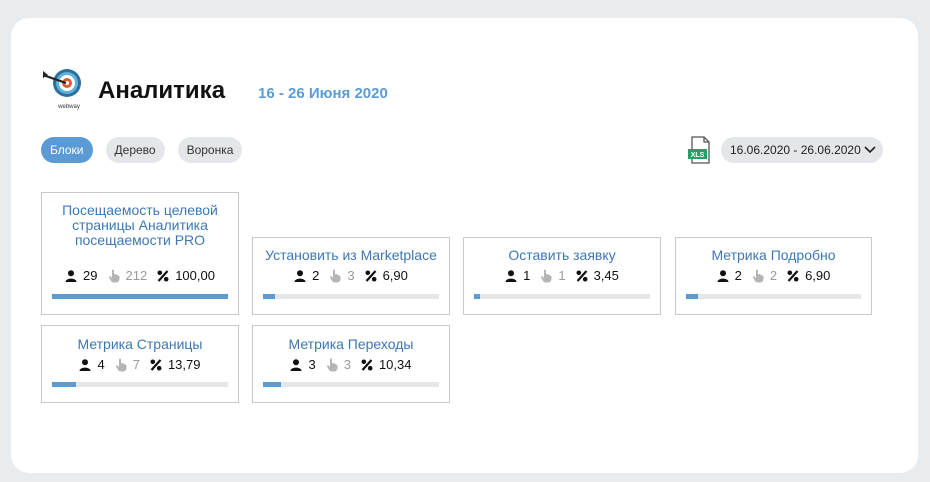  I want to click on view-tabs: Блоки Дерево Воронка, so click(142, 150).